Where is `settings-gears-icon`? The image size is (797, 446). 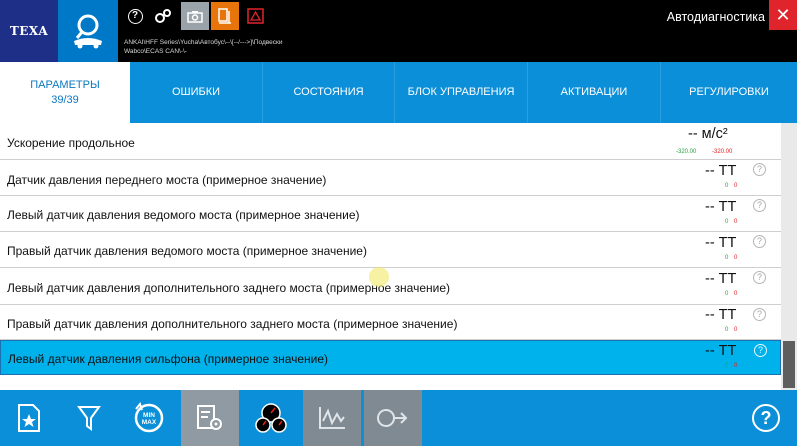
settings-gears-icon is located at coordinates (163, 16).